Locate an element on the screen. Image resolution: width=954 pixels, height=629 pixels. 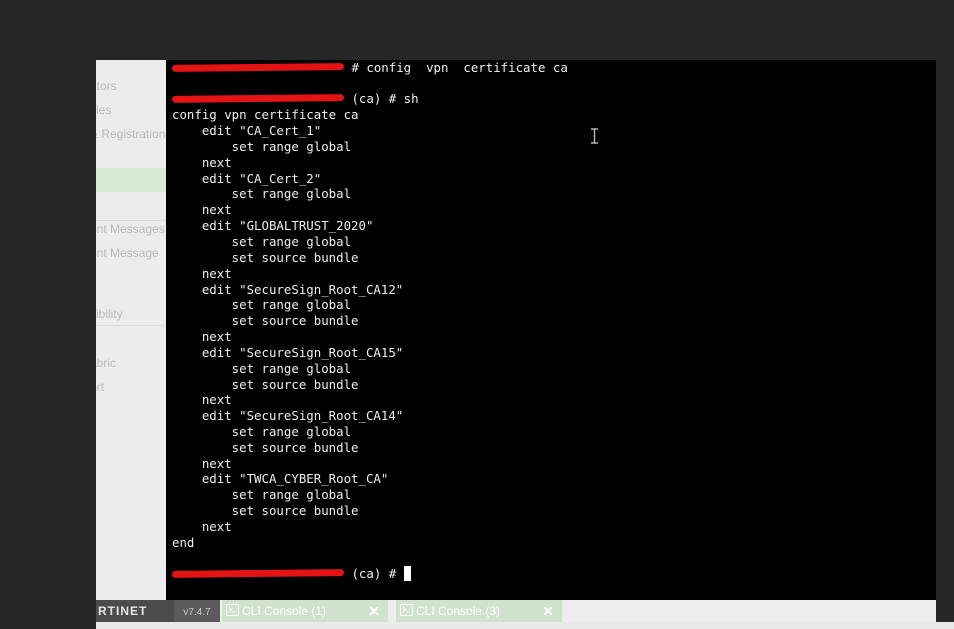
terminal-line: edit "CA_Cert_2" is located at coordinates (247, 178).